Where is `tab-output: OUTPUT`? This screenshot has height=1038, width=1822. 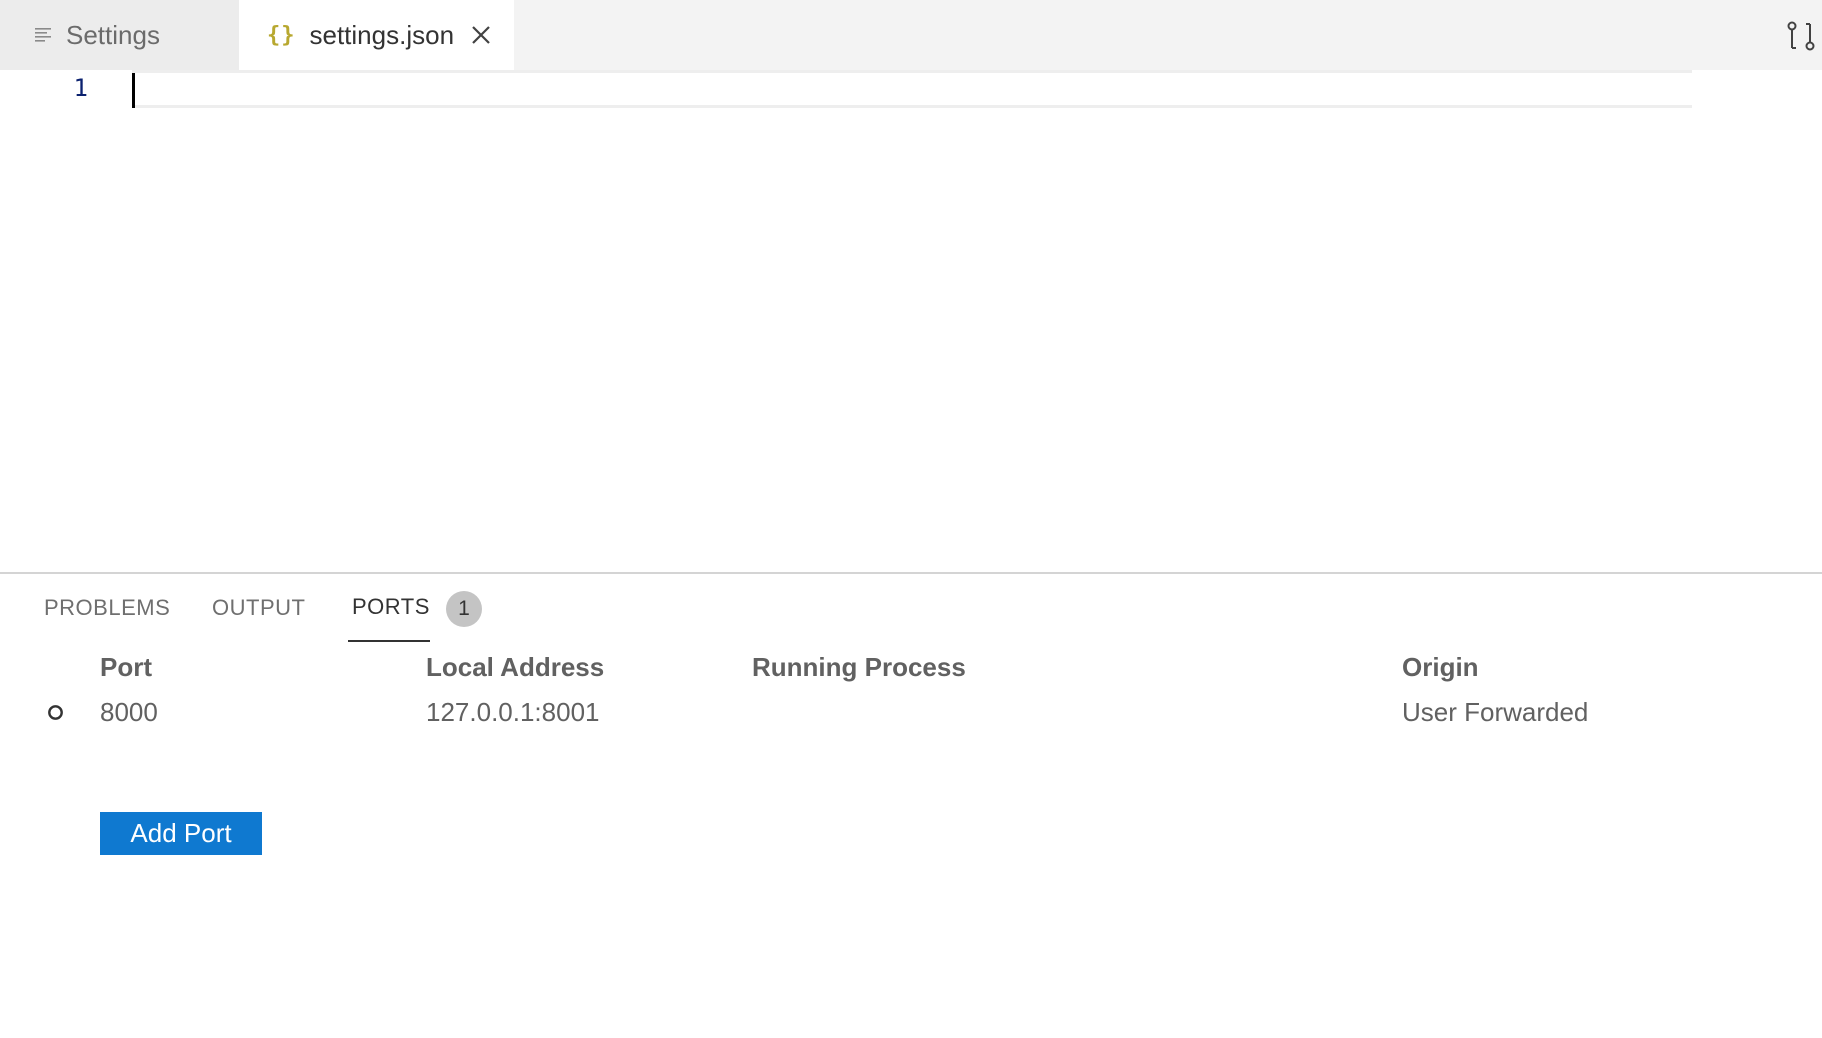 tab-output: OUTPUT is located at coordinates (258, 608).